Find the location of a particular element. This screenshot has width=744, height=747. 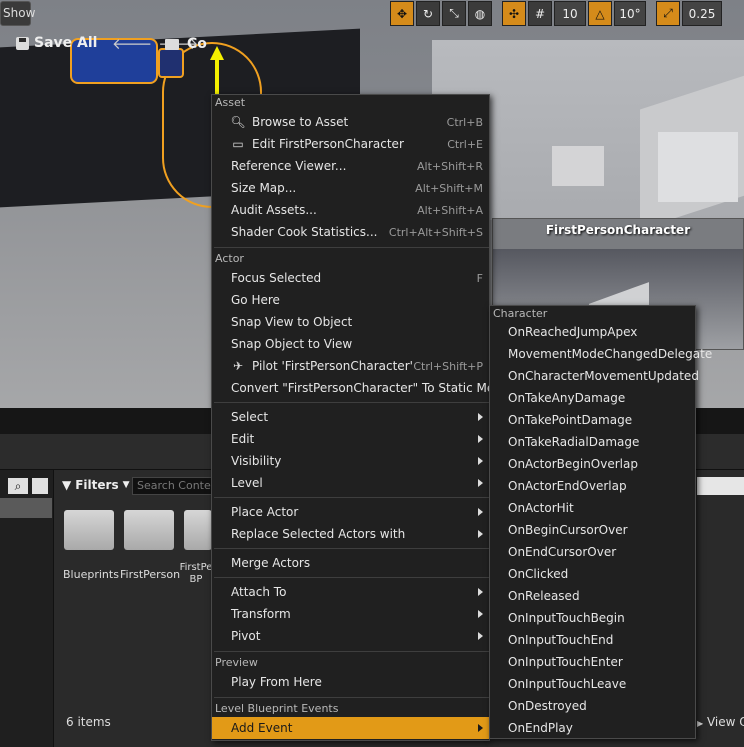

sources-list-icon is located at coordinates (40, 486).